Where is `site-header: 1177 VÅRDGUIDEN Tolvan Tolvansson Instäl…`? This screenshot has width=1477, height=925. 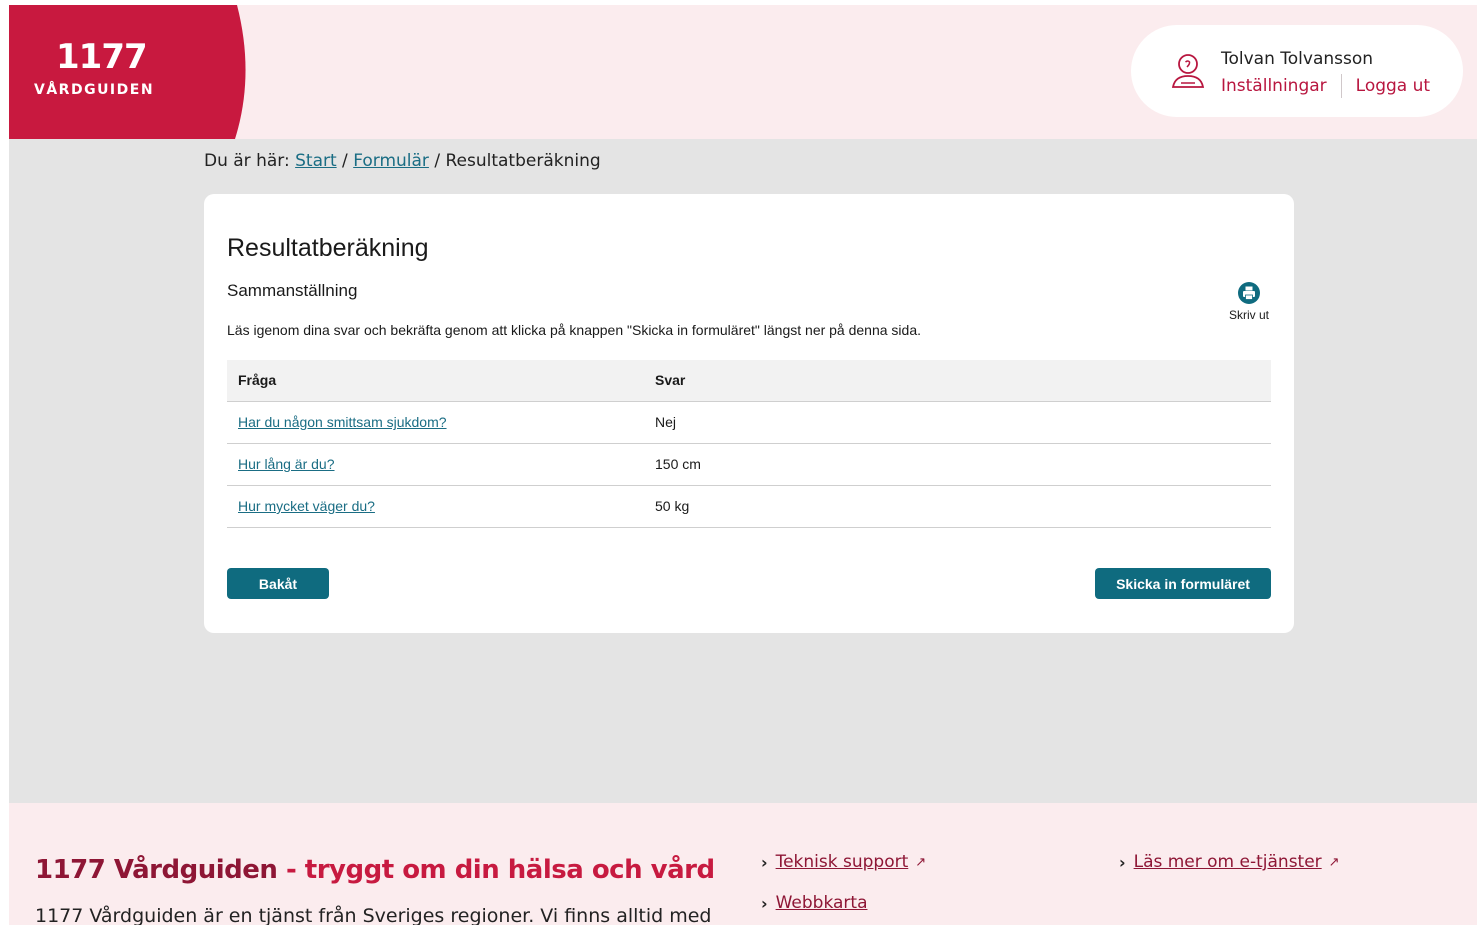 site-header: 1177 VÅRDGUIDEN Tolvan Tolvansson Instäl… is located at coordinates (743, 72).